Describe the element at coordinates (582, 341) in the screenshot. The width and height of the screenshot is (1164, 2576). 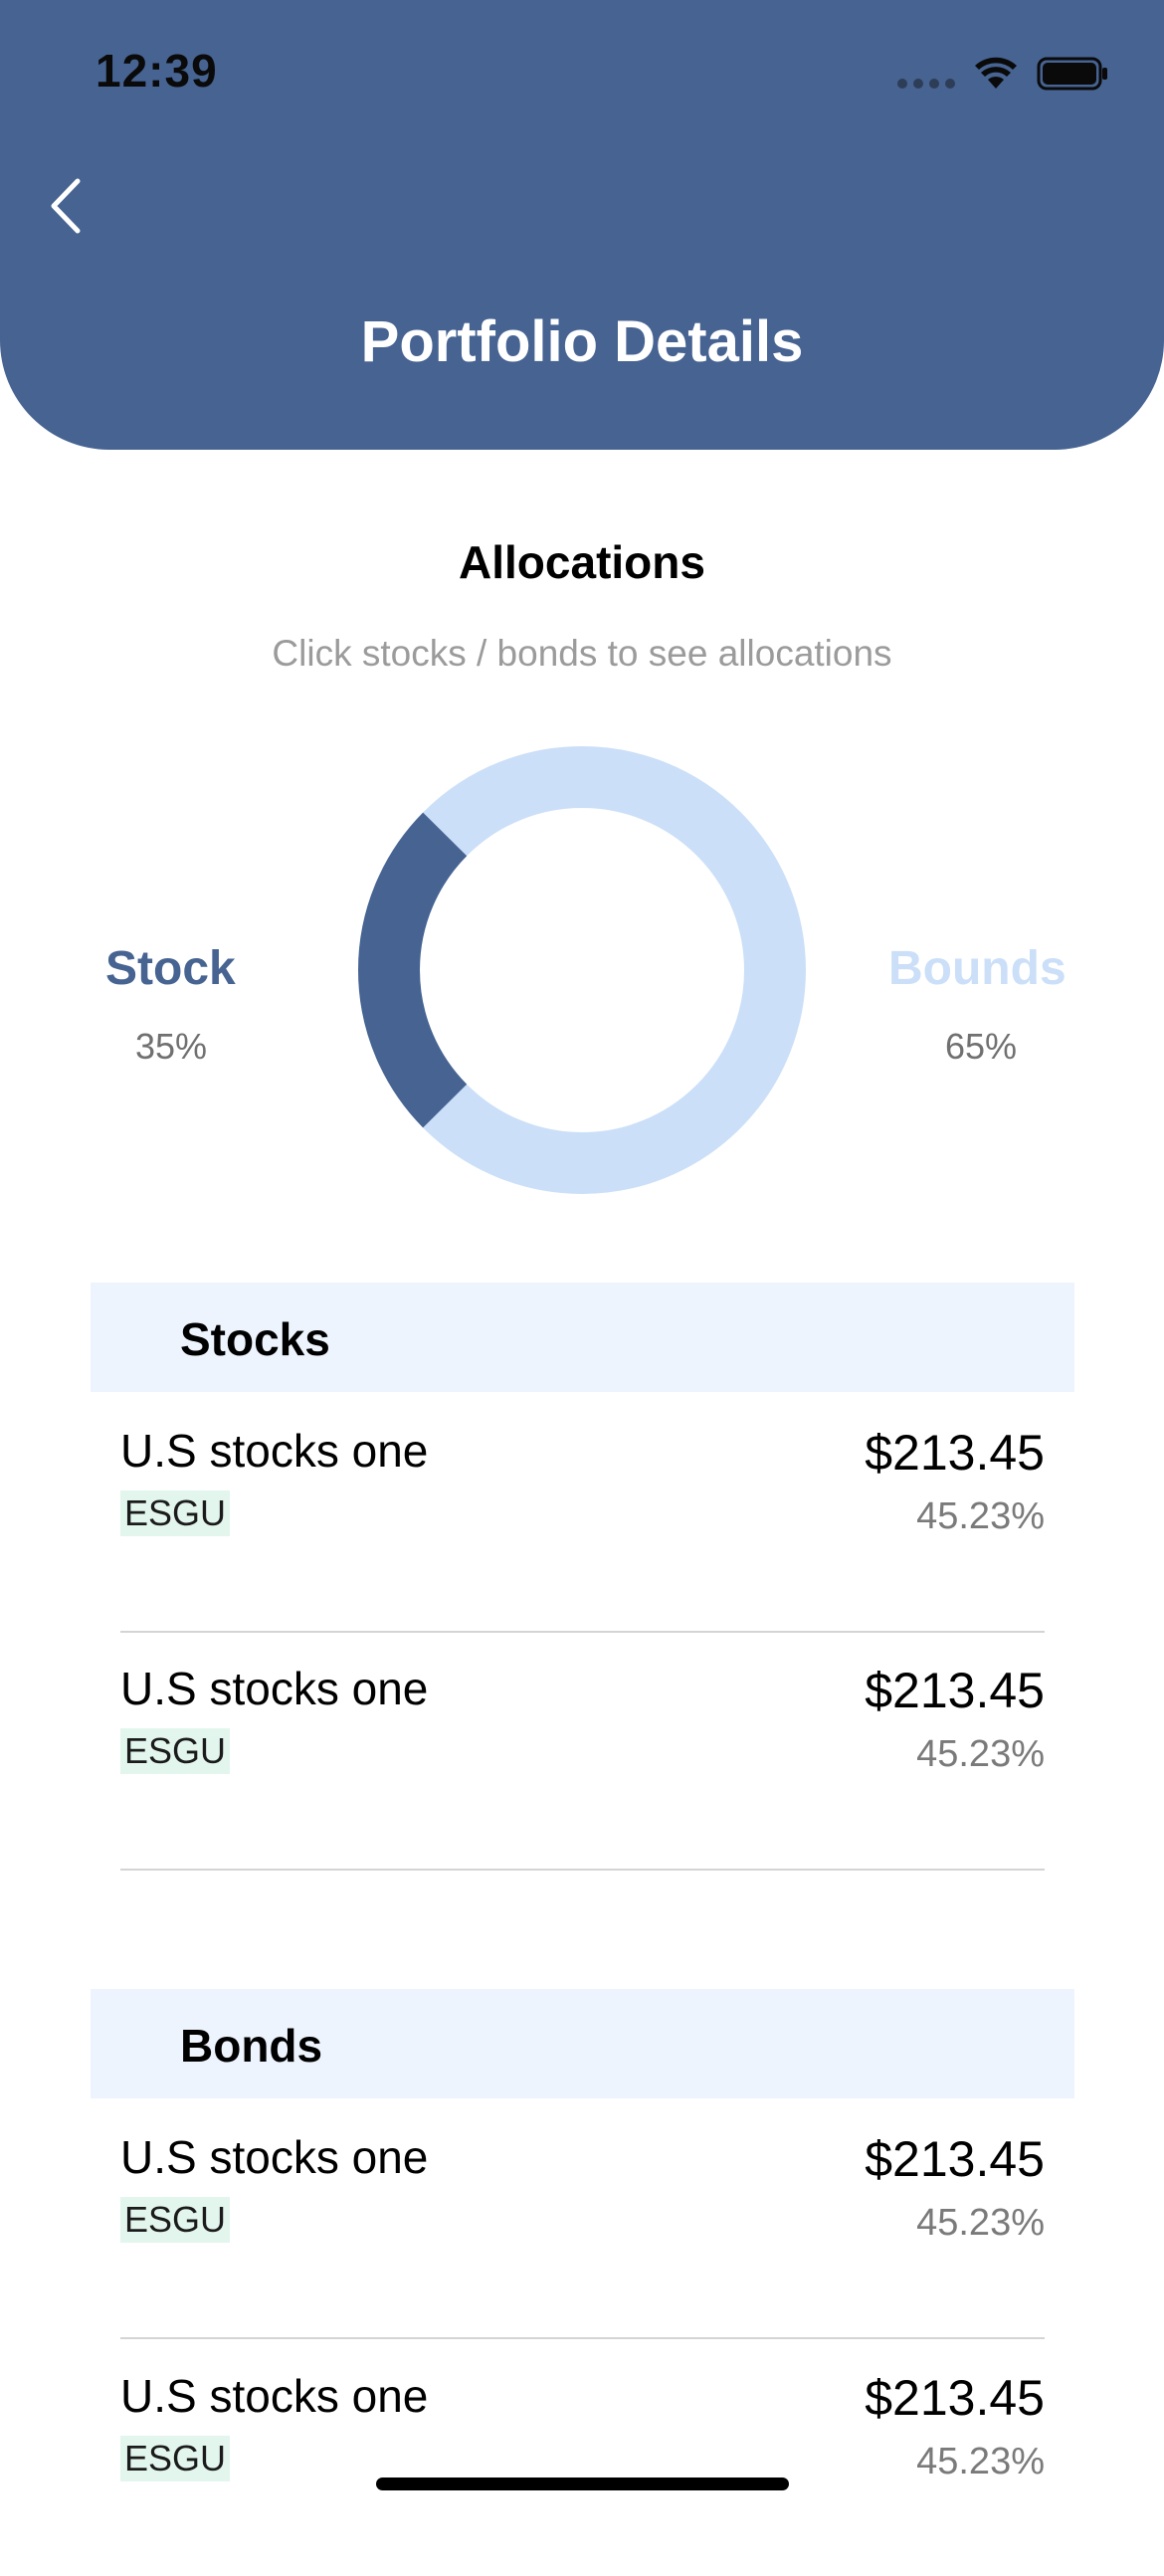
I see `page-title: Portfolio Details` at that location.